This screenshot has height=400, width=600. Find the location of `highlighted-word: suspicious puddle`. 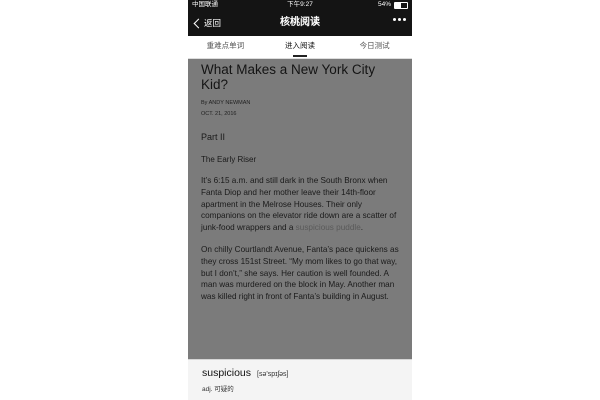

highlighted-word: suspicious puddle is located at coordinates (328, 227).